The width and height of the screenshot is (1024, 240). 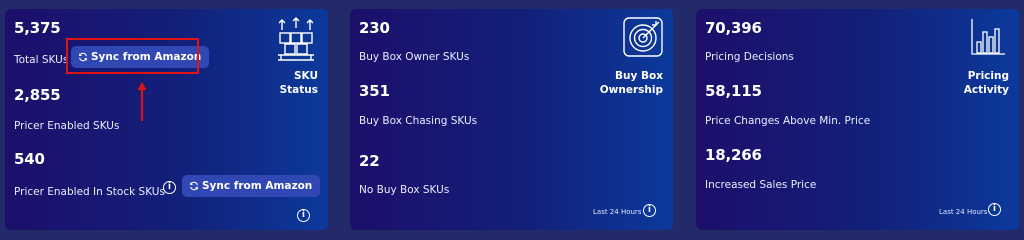 What do you see at coordinates (374, 91) in the screenshot?
I see `buybox-chasing-value: 351` at bounding box center [374, 91].